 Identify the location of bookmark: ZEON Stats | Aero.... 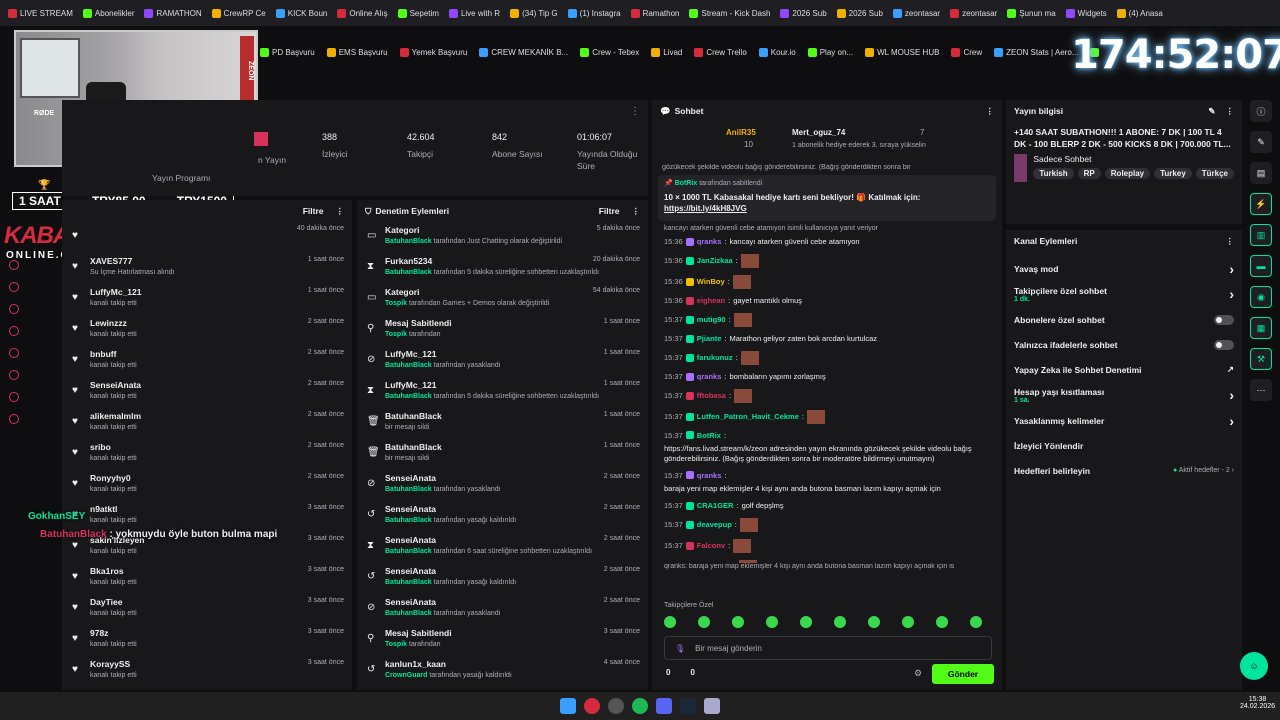
(1036, 52).